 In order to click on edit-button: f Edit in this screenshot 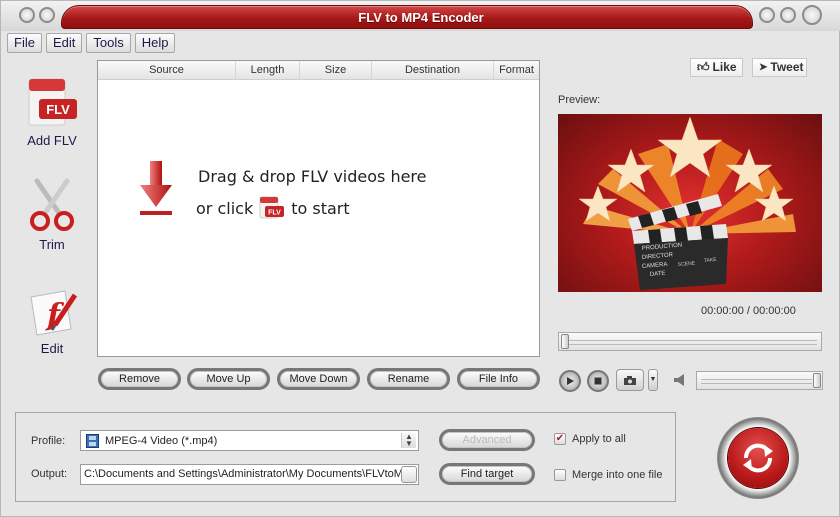, I will do `click(52, 321)`.